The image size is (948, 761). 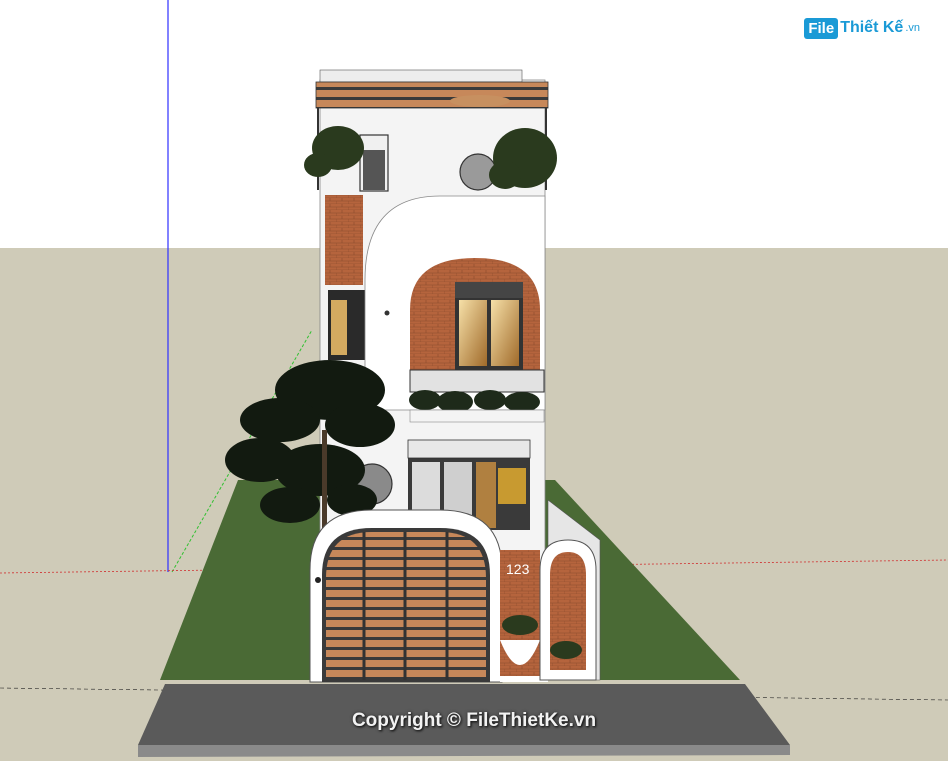 What do you see at coordinates (477, 381) in the screenshot?
I see `balcony-railing` at bounding box center [477, 381].